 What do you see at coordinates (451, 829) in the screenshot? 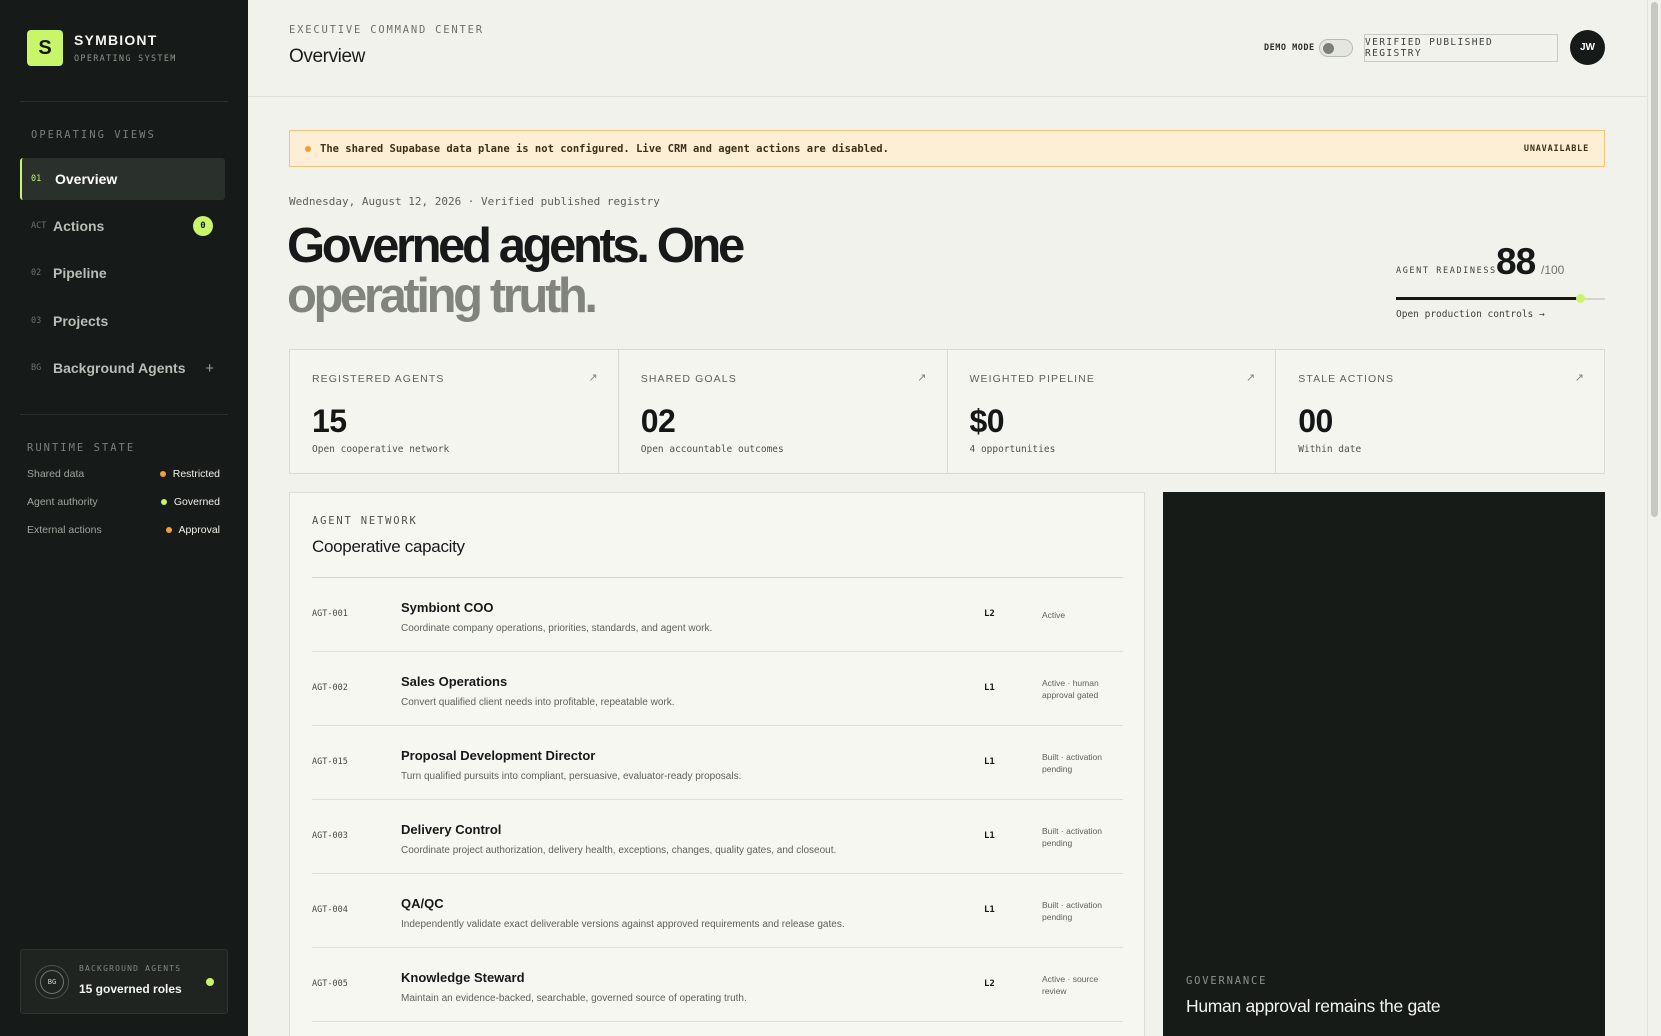
I see `agent-name: Delivery Control` at bounding box center [451, 829].